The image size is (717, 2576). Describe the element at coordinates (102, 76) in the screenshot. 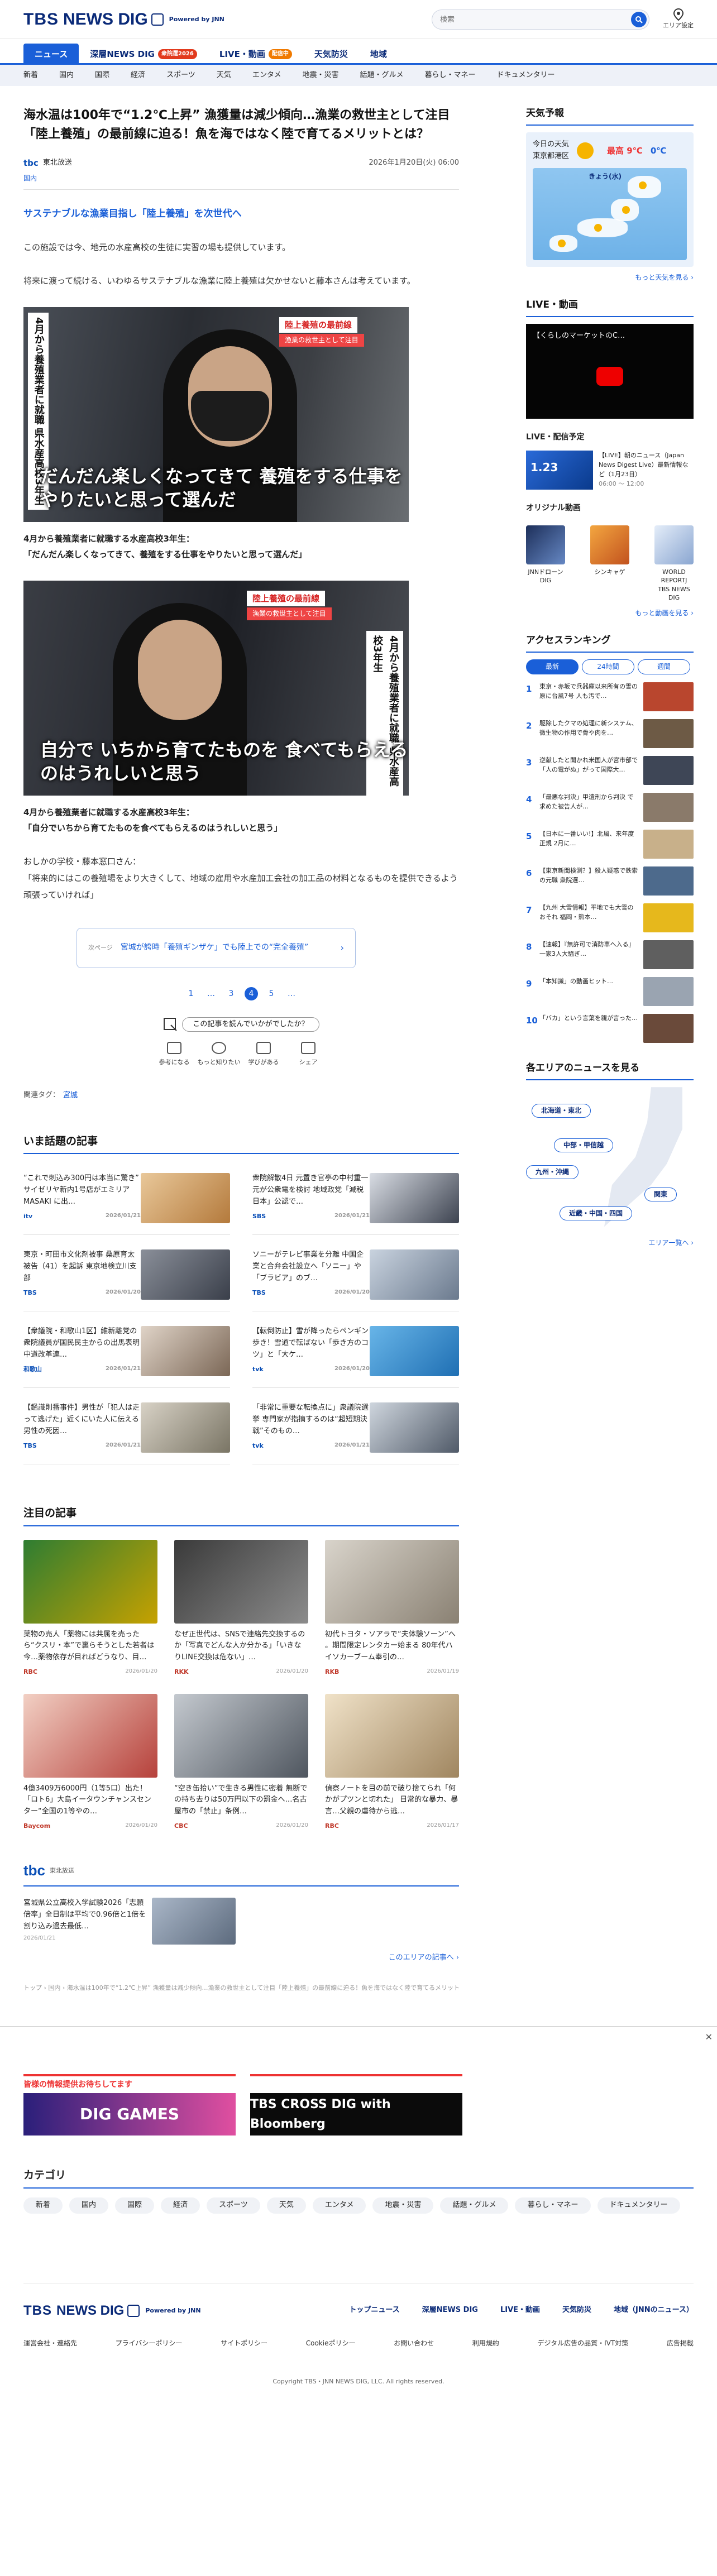

I see `subnav-item: 国際` at that location.